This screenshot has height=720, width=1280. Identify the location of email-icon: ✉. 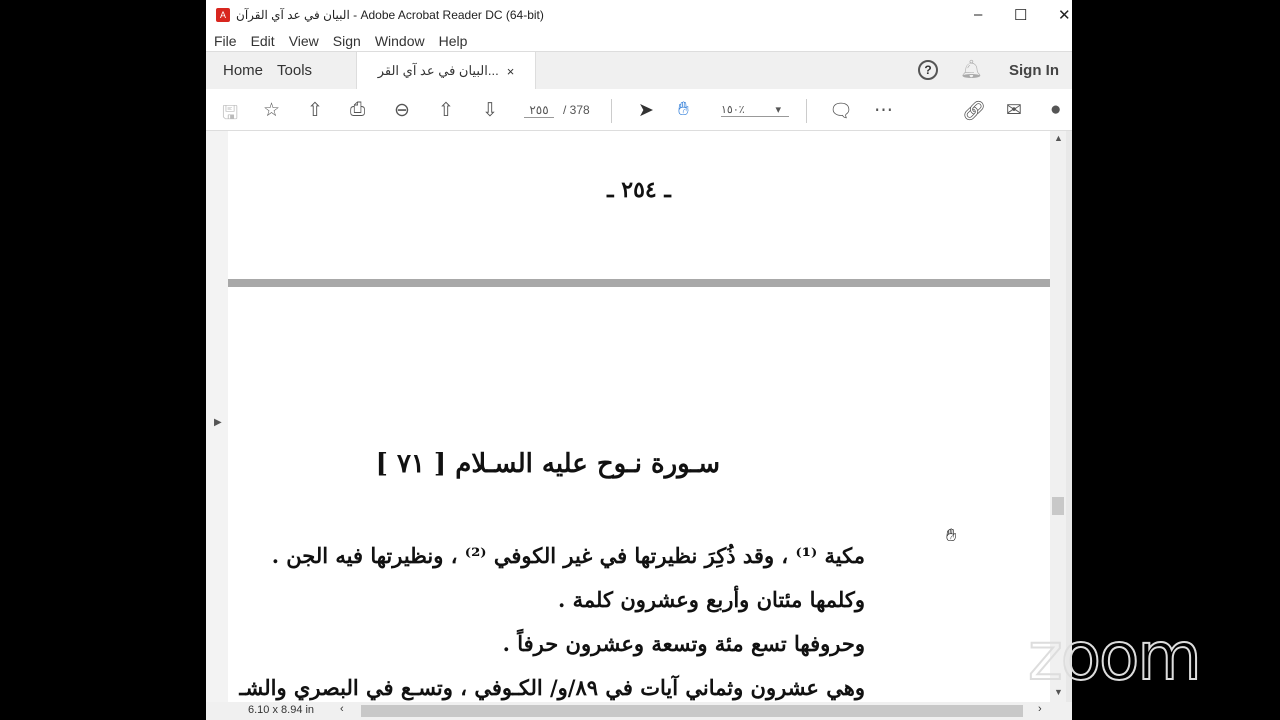
(1014, 110).